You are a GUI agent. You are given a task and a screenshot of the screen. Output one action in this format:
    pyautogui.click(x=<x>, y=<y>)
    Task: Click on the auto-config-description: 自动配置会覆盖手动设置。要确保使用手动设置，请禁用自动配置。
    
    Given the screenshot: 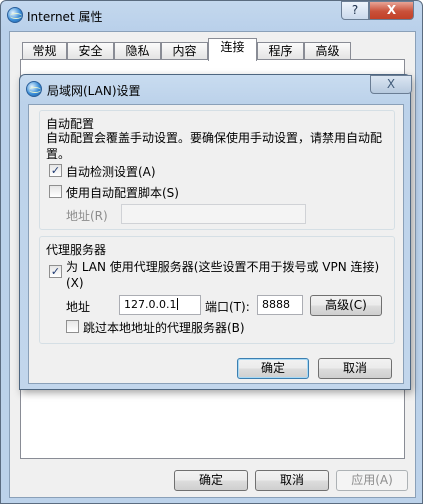 What is the action you would take?
    pyautogui.click(x=214, y=146)
    